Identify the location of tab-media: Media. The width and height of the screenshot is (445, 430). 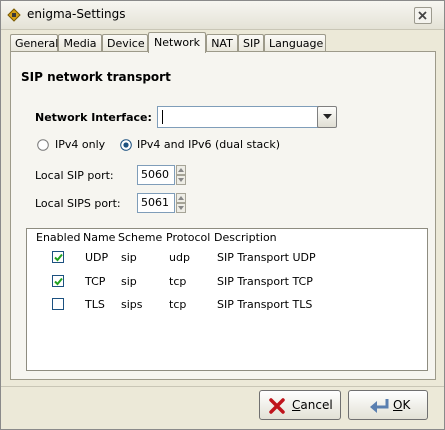
(80, 42).